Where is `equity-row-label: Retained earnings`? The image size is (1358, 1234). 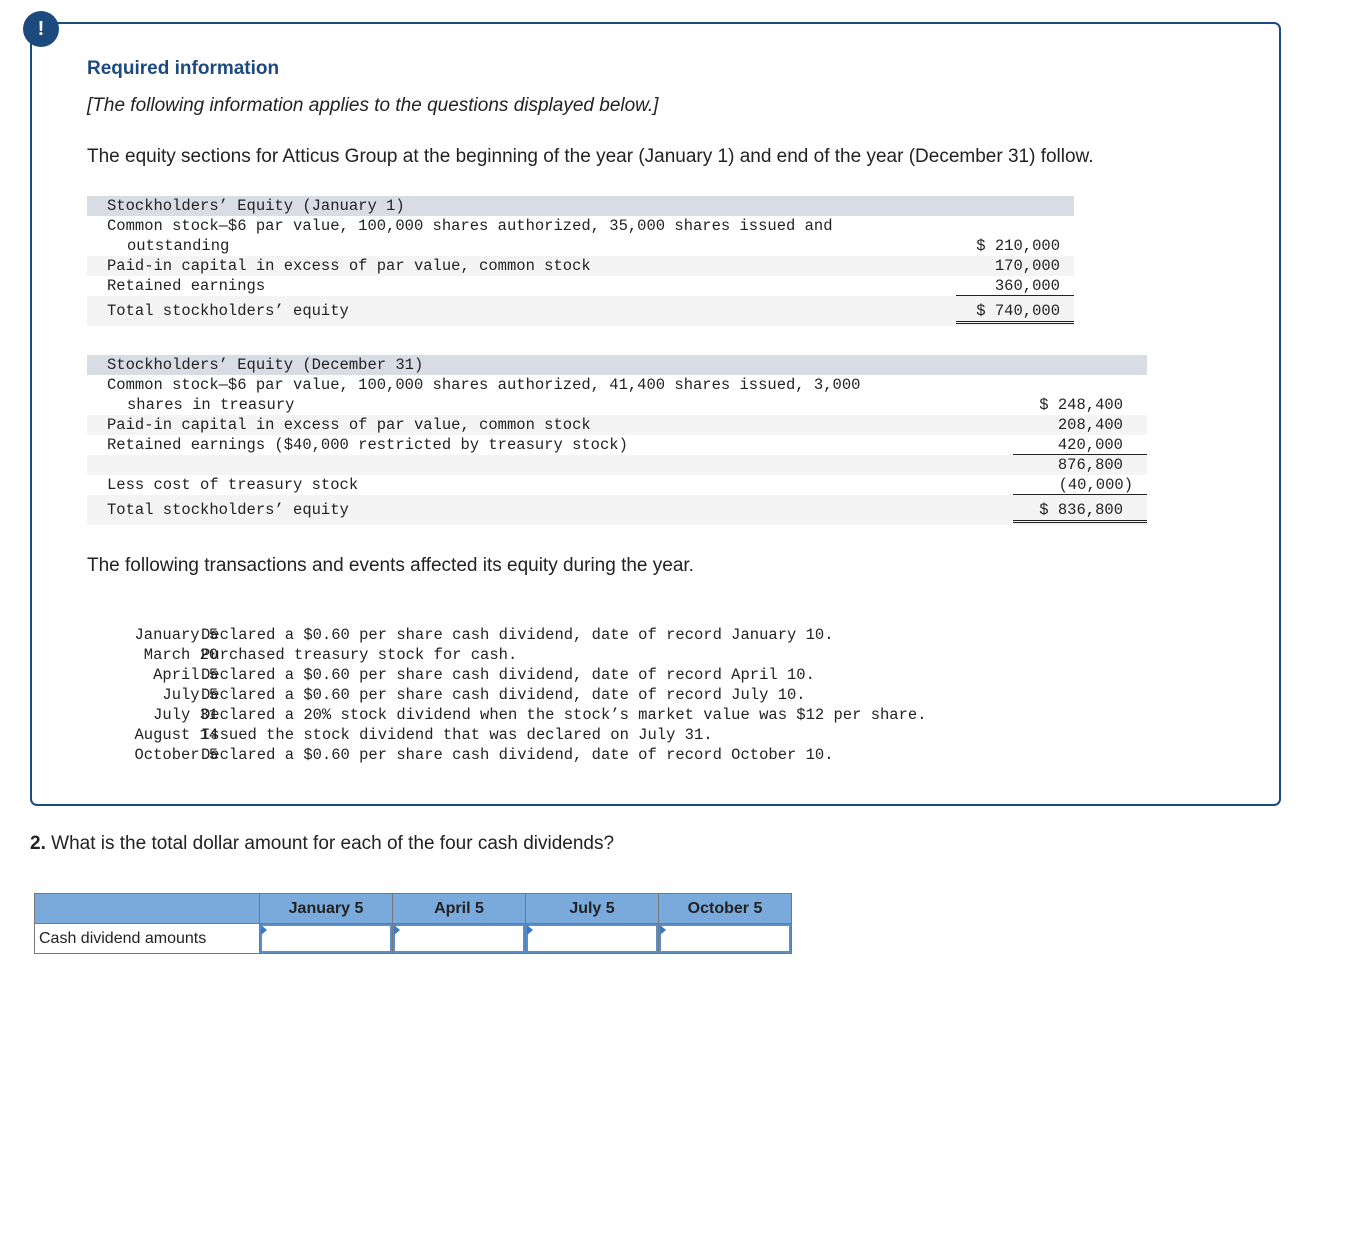
equity-row-label: Retained earnings is located at coordinates (186, 286).